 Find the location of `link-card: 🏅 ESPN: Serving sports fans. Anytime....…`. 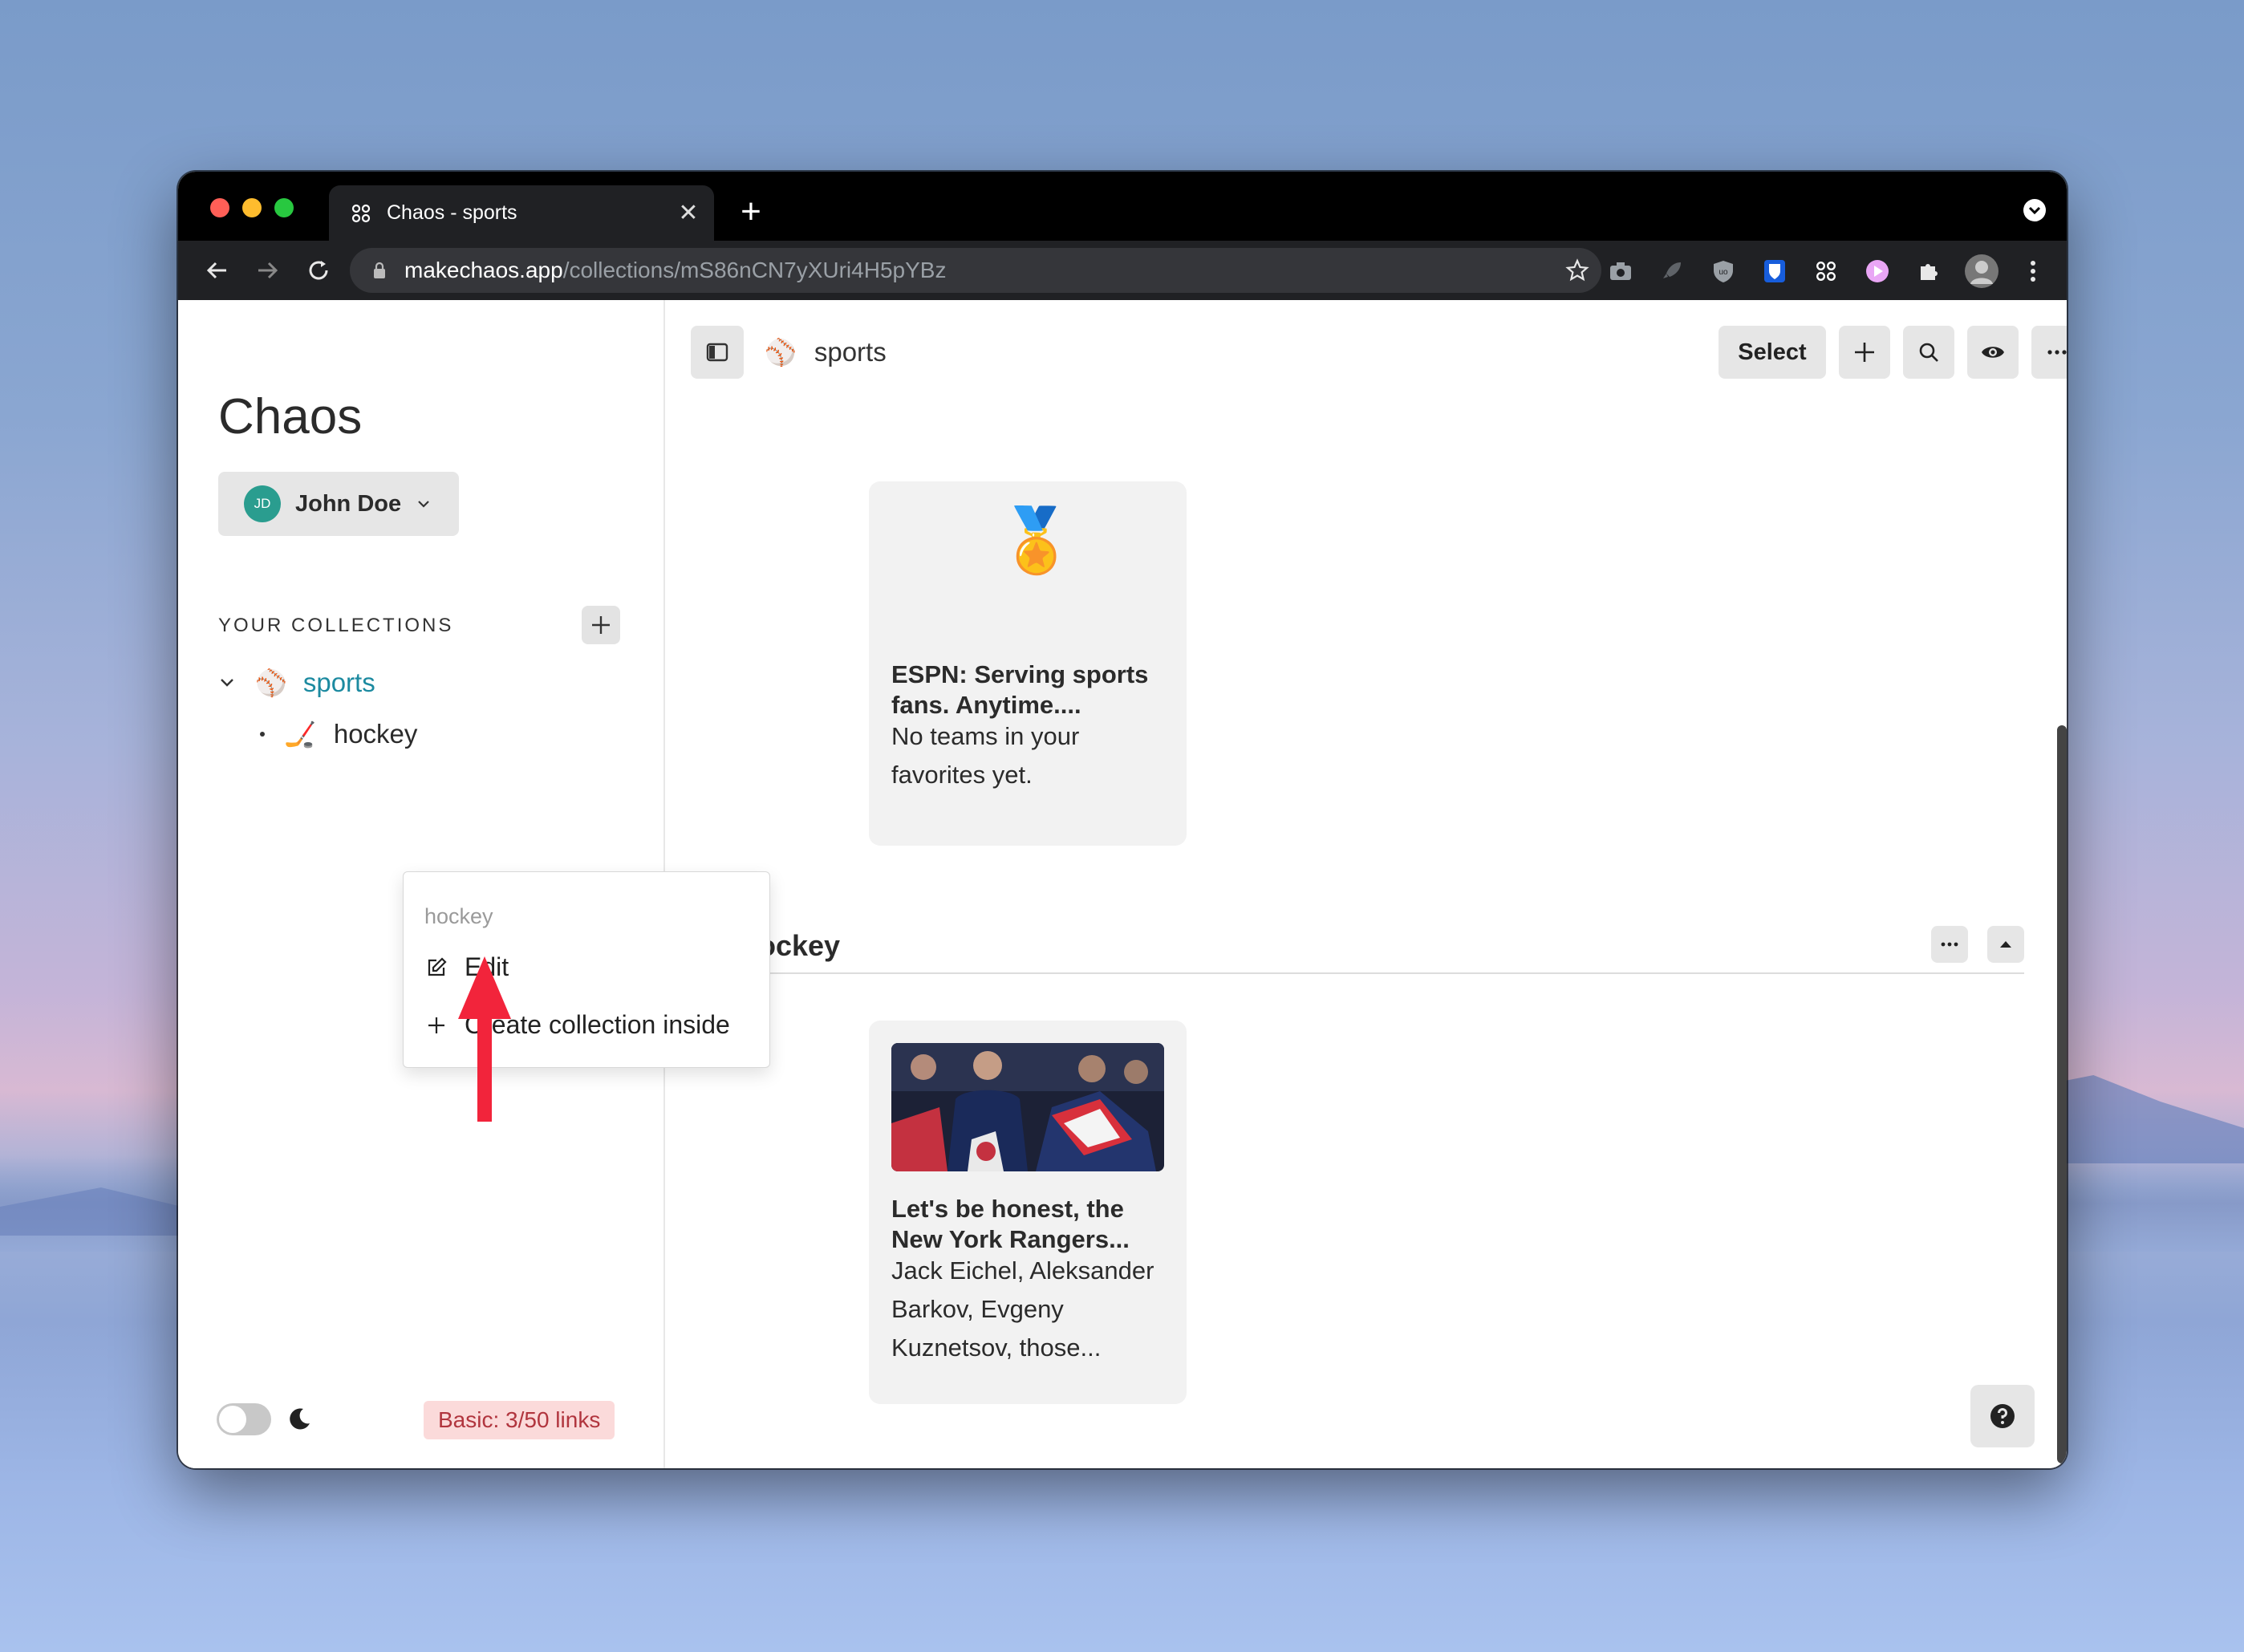

link-card: 🏅 ESPN: Serving sports fans. Anytime....… is located at coordinates (1028, 664).